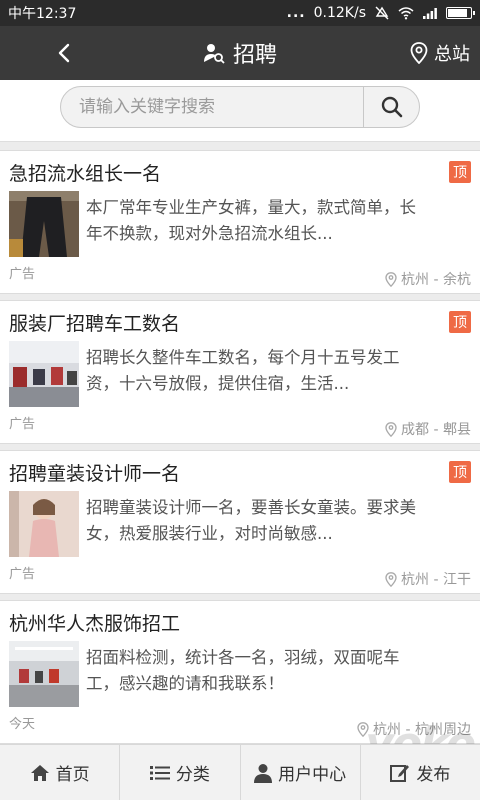 This screenshot has width=480, height=800. What do you see at coordinates (22, 724) in the screenshot?
I see `listing-tag: 今天` at bounding box center [22, 724].